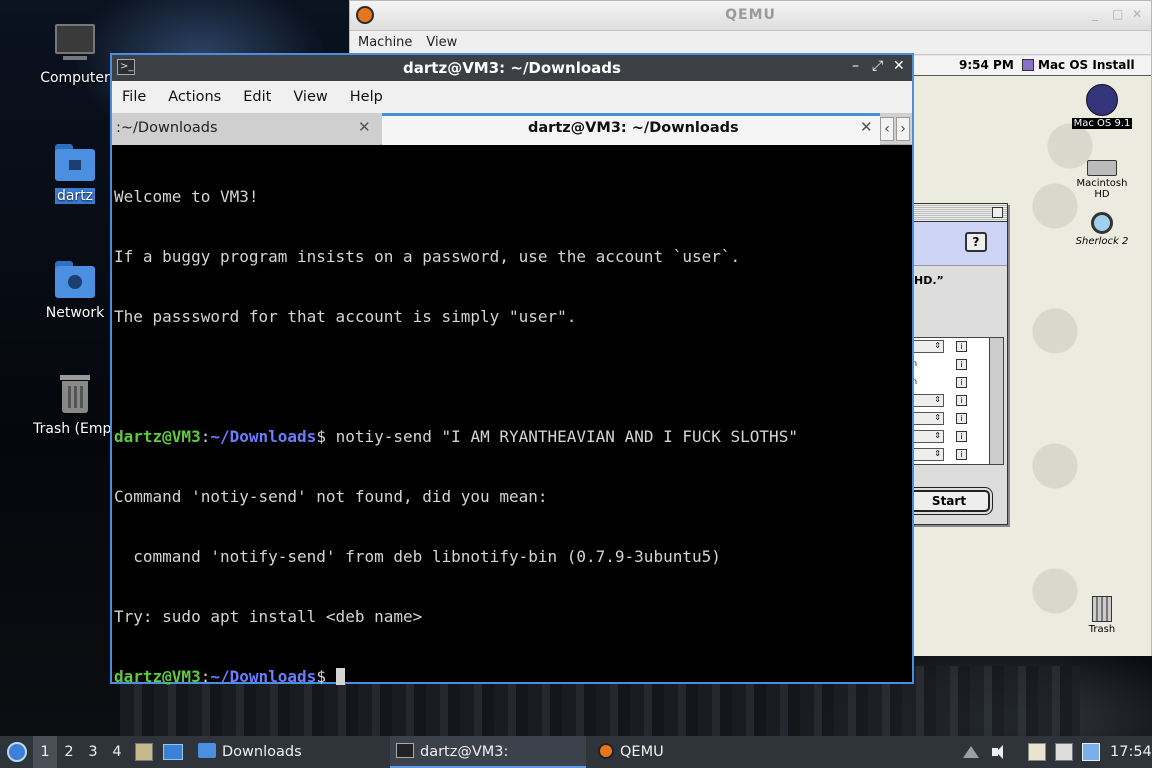 The height and width of the screenshot is (768, 1152). Describe the element at coordinates (1064, 752) in the screenshot. I see `network-icon` at that location.